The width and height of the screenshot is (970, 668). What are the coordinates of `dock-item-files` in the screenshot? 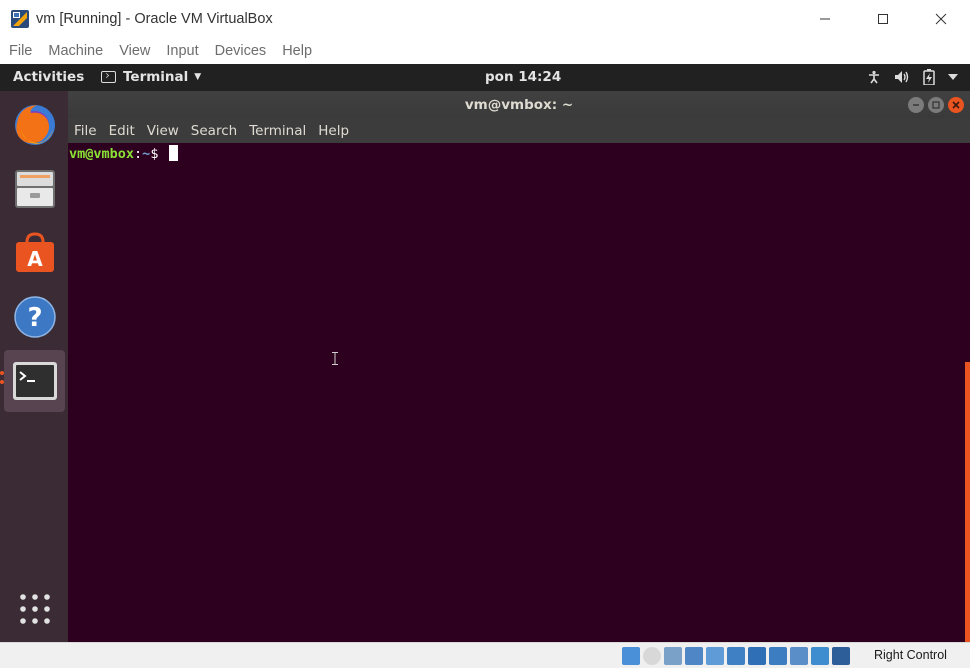 It's located at (34, 189).